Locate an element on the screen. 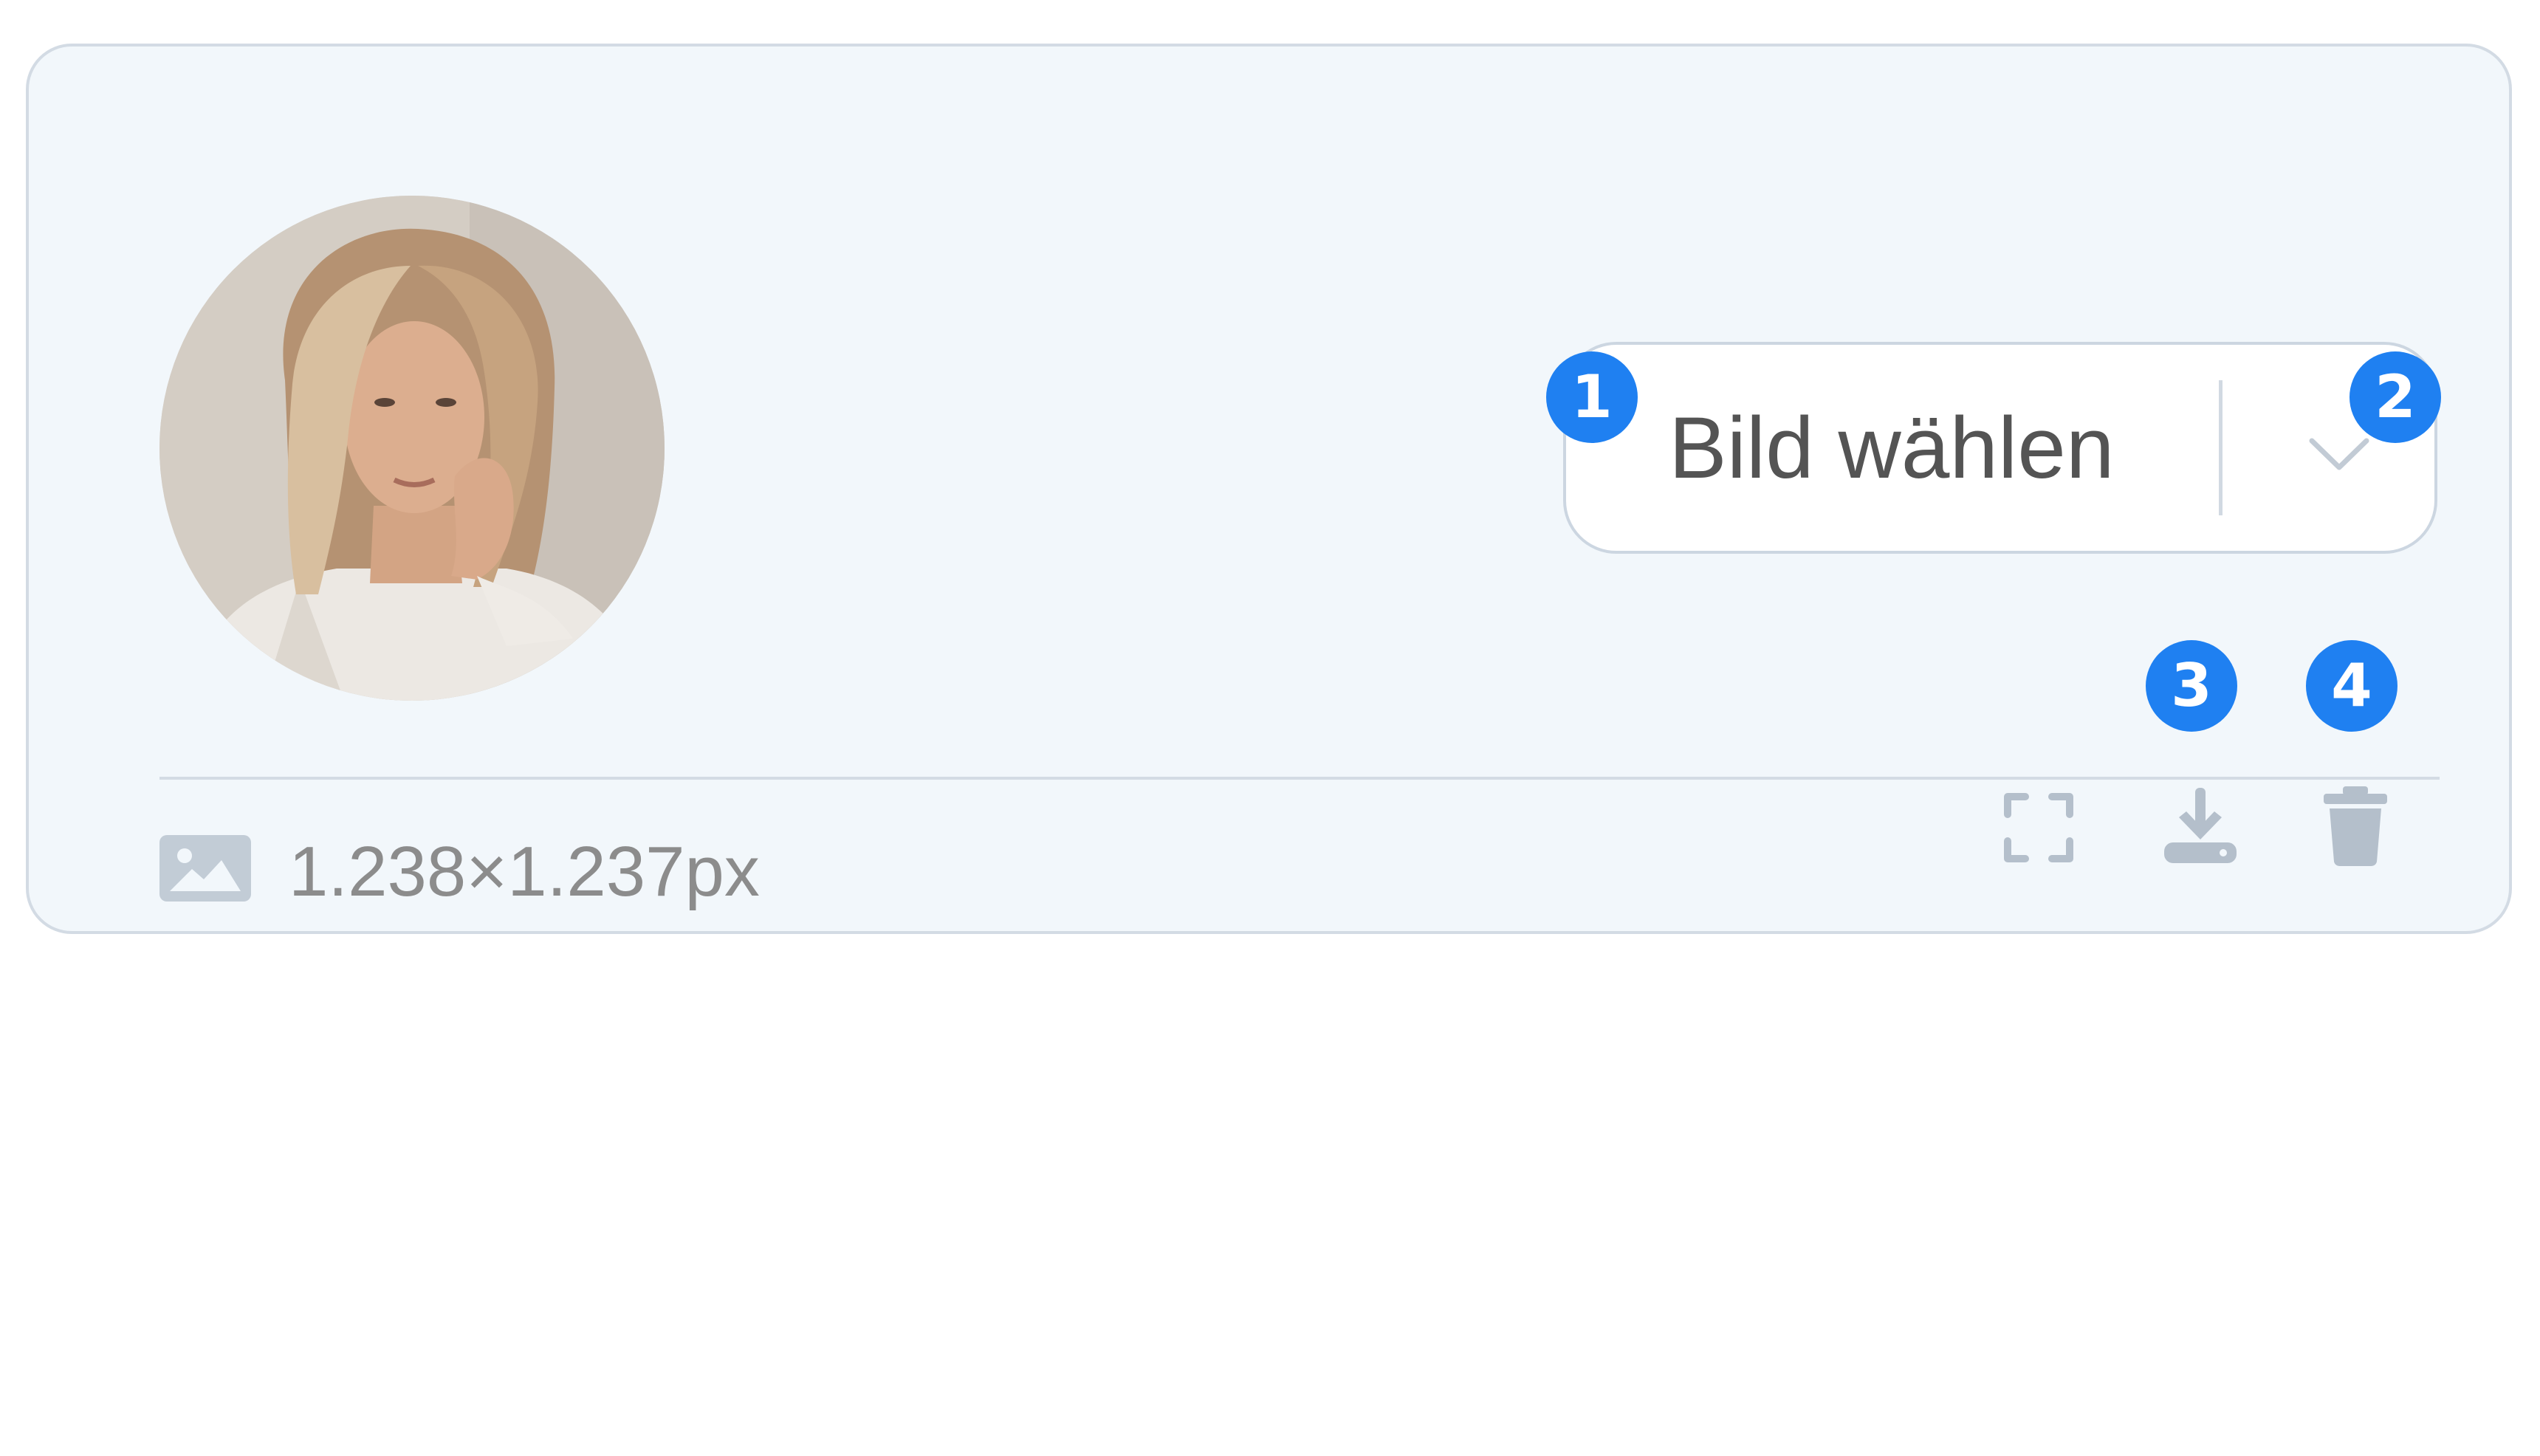 The image size is (2540, 1456). annotation-badge-4: 4 is located at coordinates (2351, 686).